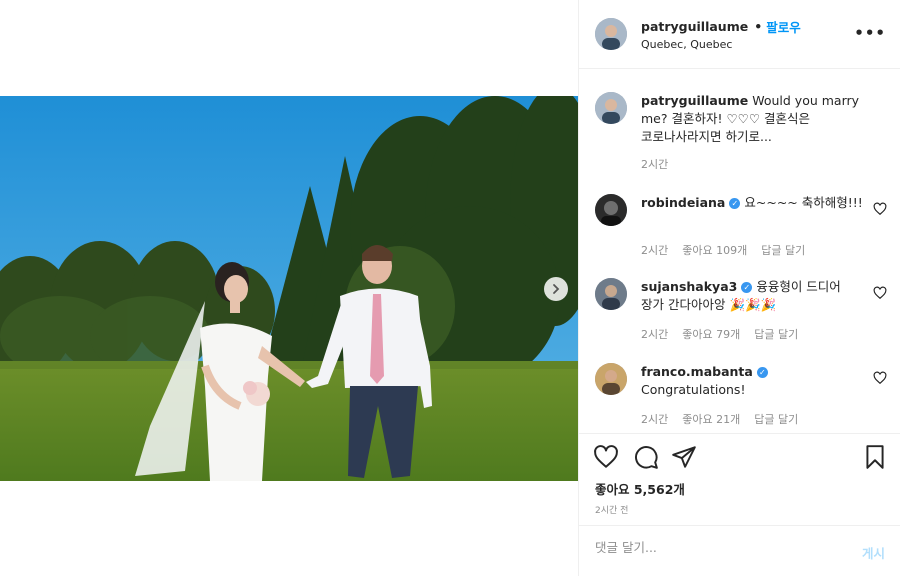 This screenshot has width=900, height=576. Describe the element at coordinates (694, 26) in the screenshot. I see `author-username: patryguillaume` at that location.